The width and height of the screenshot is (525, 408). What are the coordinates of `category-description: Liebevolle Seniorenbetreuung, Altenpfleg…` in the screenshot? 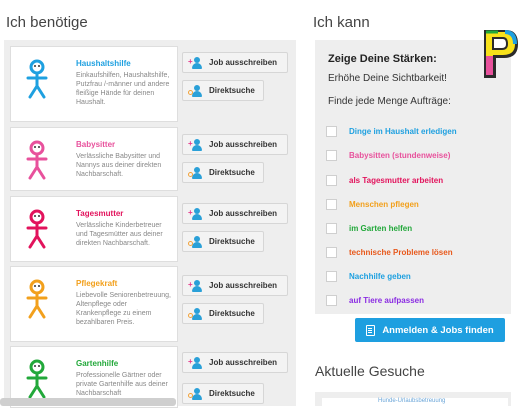 It's located at (123, 309).